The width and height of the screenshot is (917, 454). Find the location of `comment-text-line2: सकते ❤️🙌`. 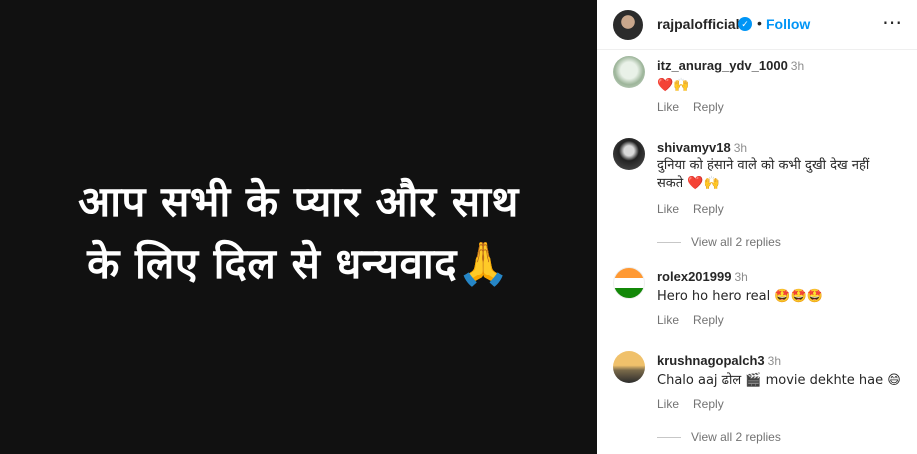

comment-text-line2: सकते ❤️🙌 is located at coordinates (688, 183).